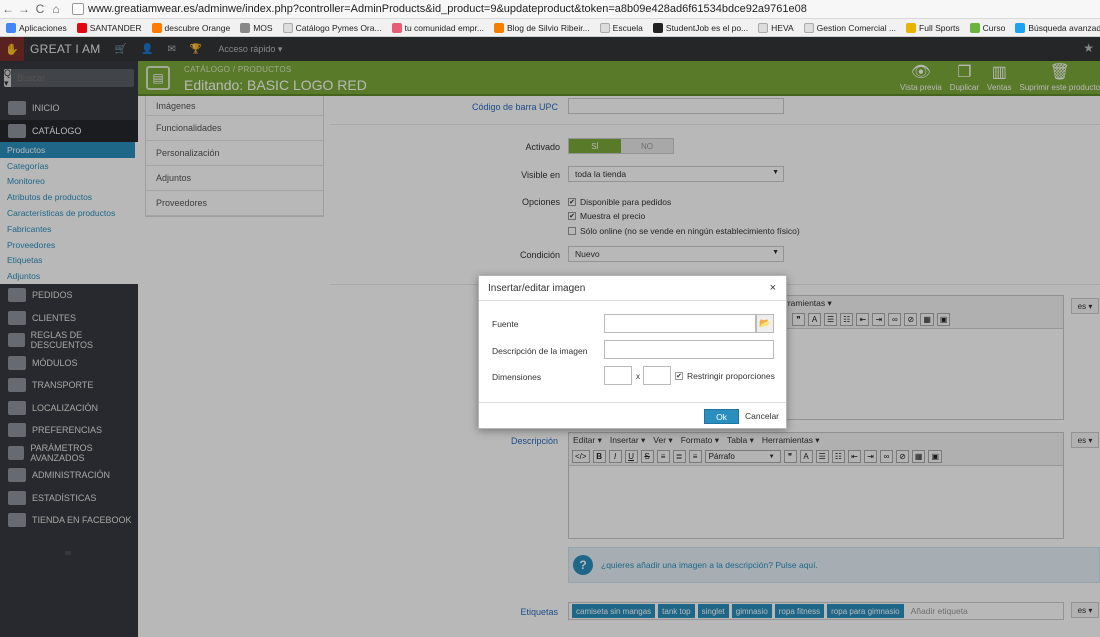 The image size is (1100, 637). I want to click on bookmark: Curso, so click(987, 27).